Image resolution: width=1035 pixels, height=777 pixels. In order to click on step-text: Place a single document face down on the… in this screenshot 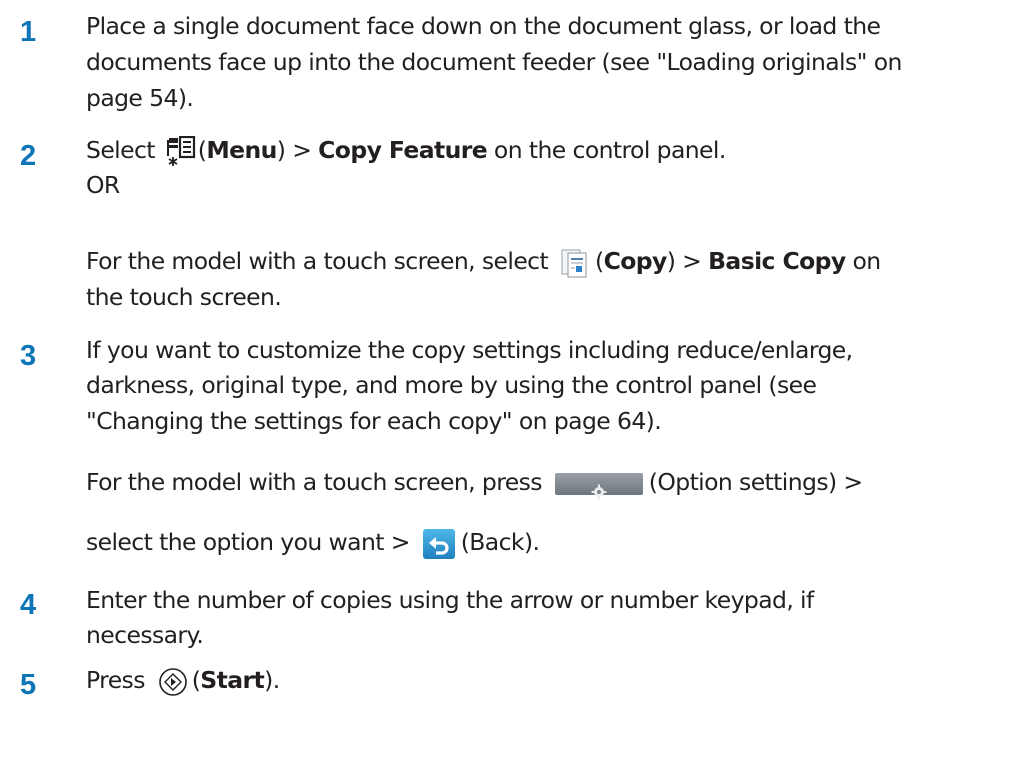, I will do `click(483, 26)`.